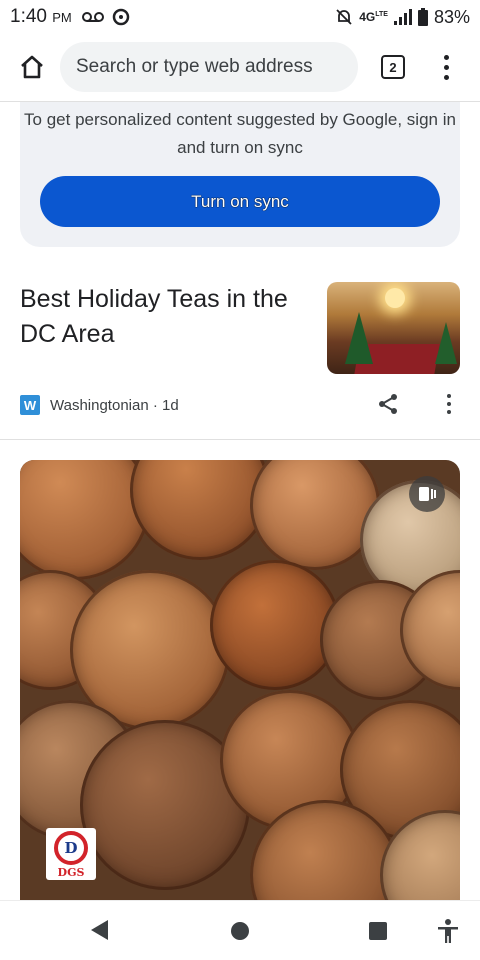  Describe the element at coordinates (240, 405) in the screenshot. I see `article-source-row: W Washingtonian · 1d` at that location.